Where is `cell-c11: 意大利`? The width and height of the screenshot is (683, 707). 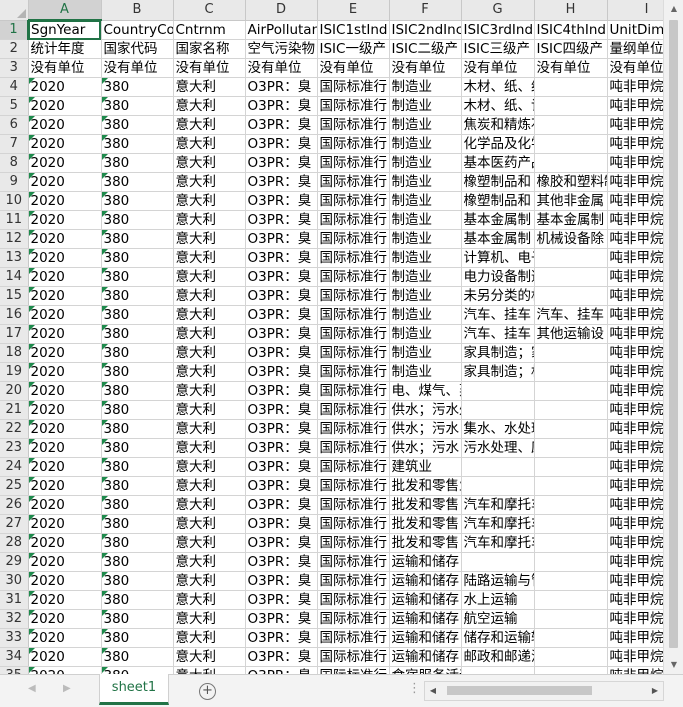 cell-c11: 意大利 is located at coordinates (209, 220).